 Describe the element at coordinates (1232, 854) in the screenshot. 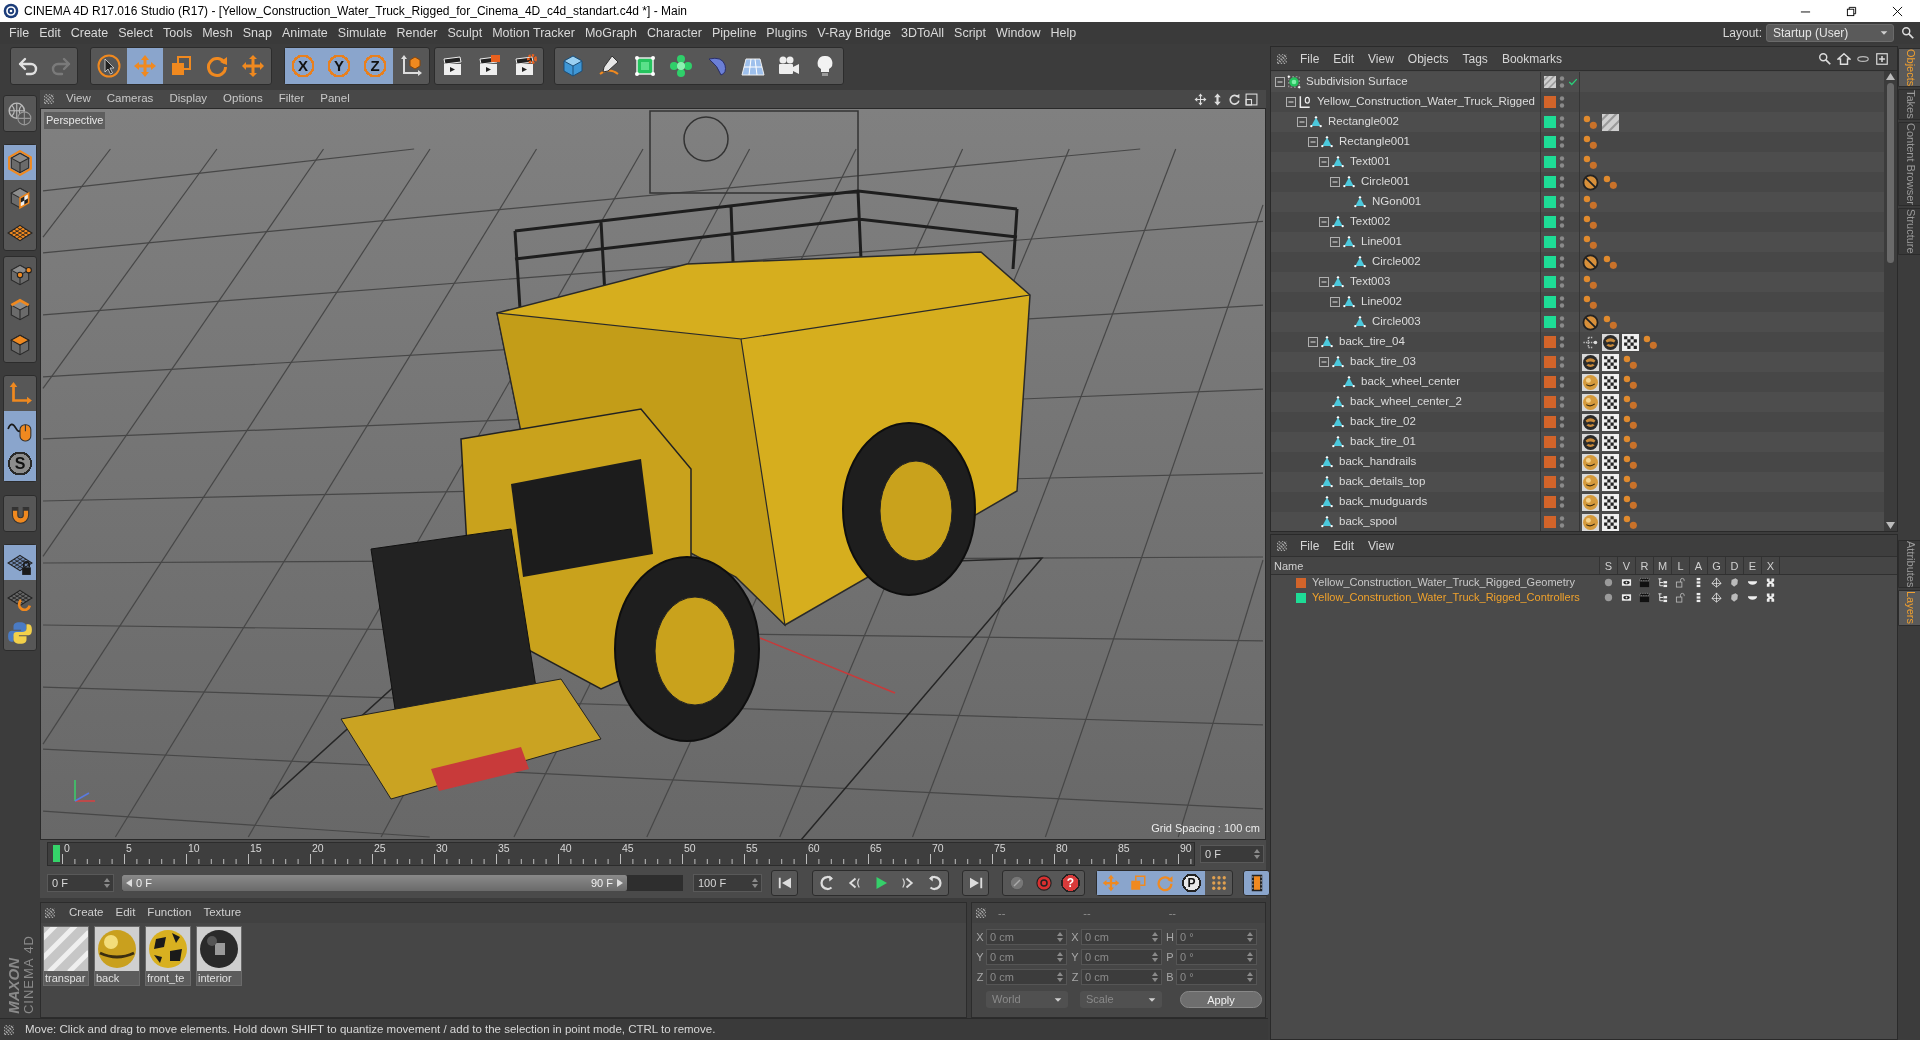

I see `current-frame-field: 0 F` at that location.